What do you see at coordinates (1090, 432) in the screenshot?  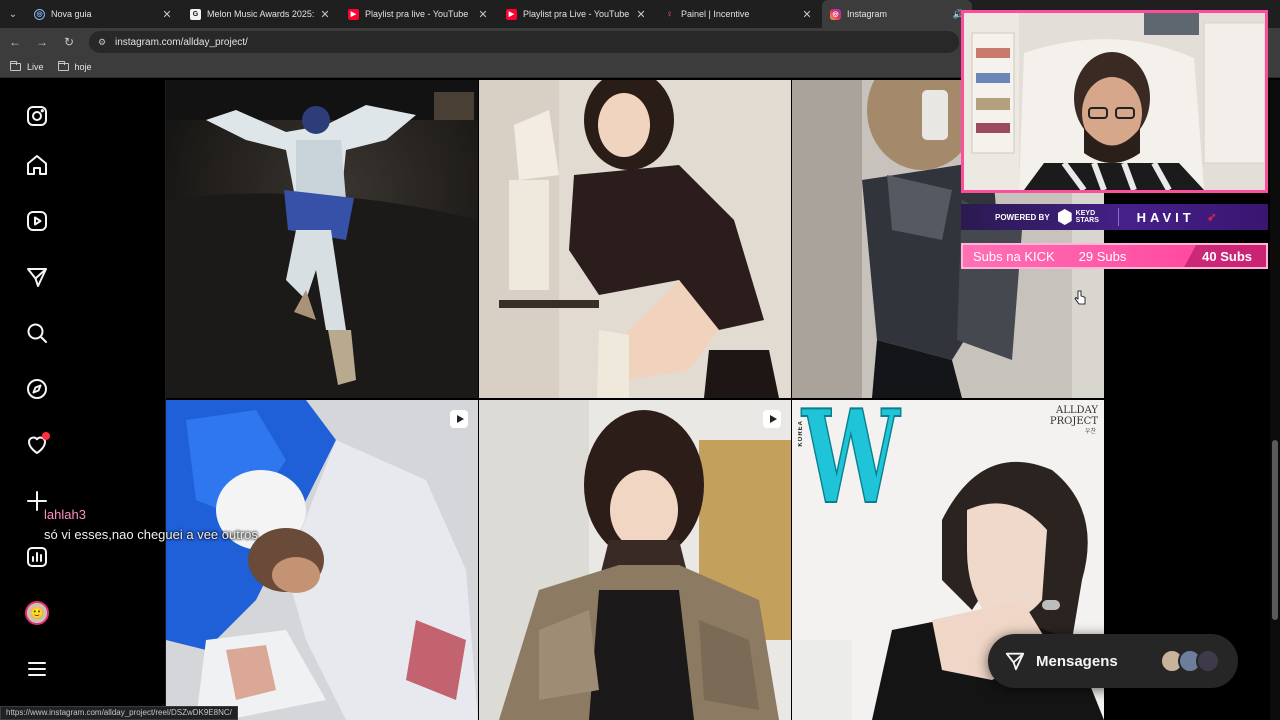 I see `magazine-cover-sub: 우찬` at bounding box center [1090, 432].